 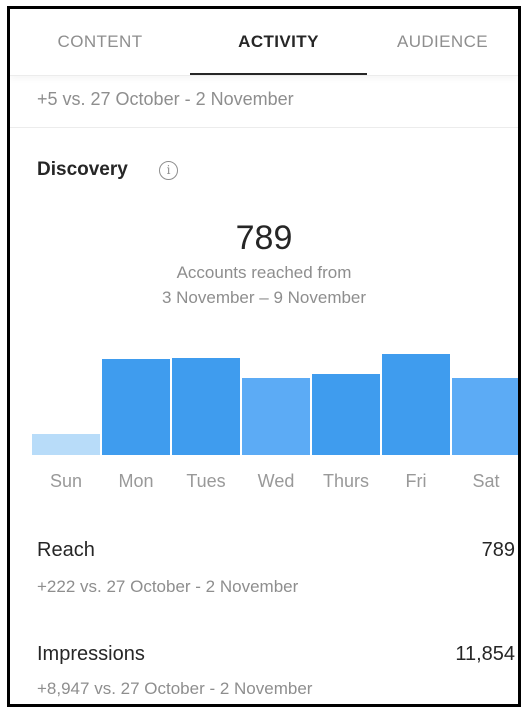 I want to click on section-divider, so click(x=264, y=127).